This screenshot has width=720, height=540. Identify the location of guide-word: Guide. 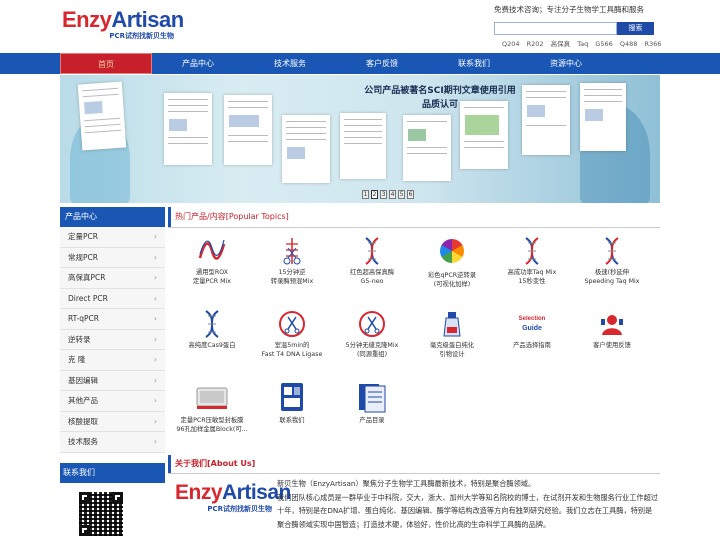
(532, 328).